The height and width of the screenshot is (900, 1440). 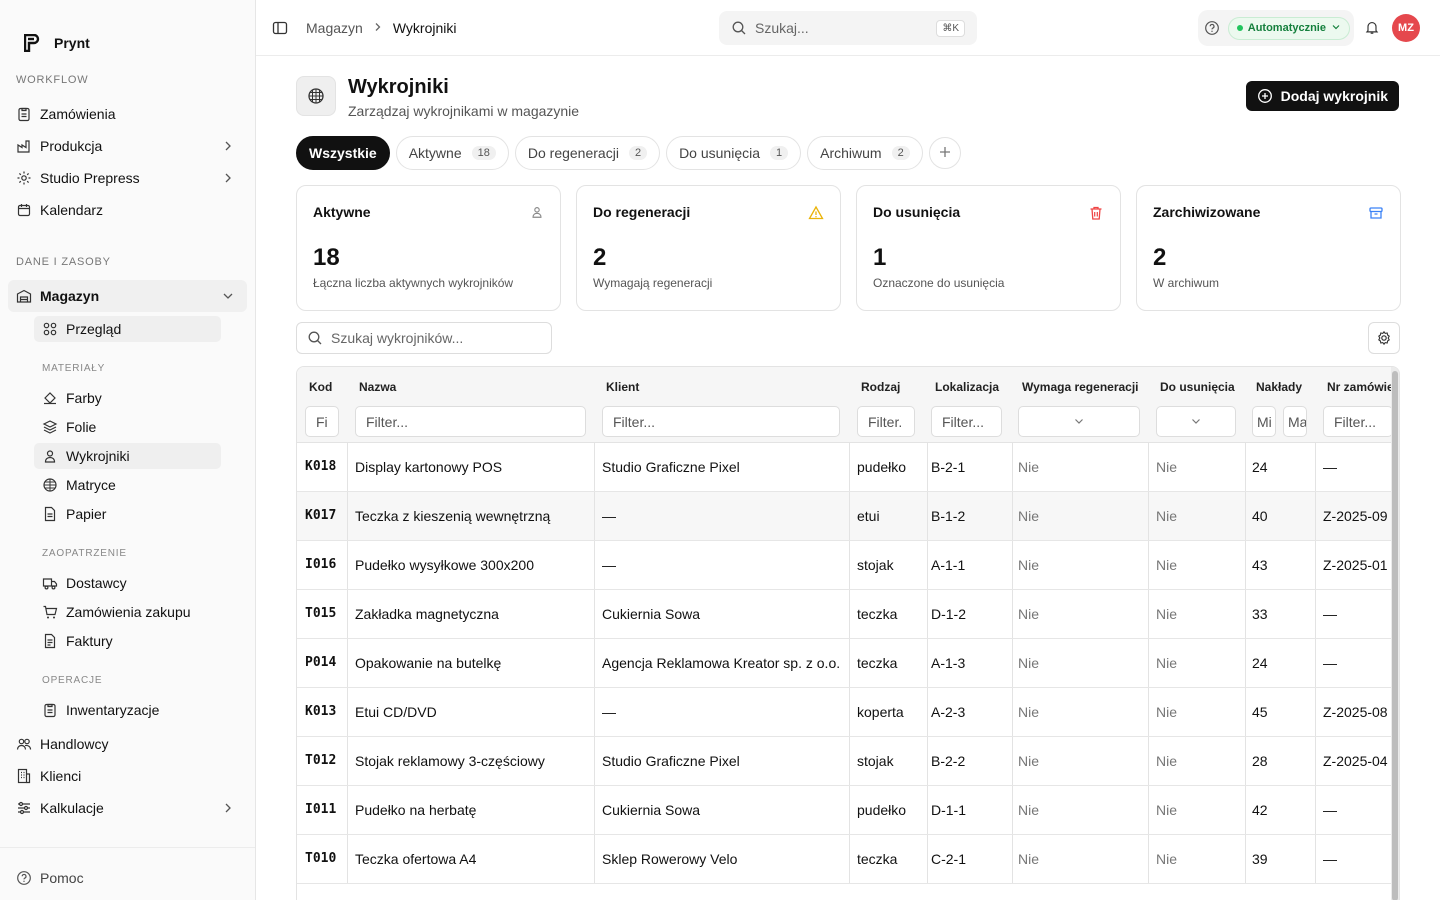 What do you see at coordinates (326, 257) in the screenshot?
I see `card-value: 18` at bounding box center [326, 257].